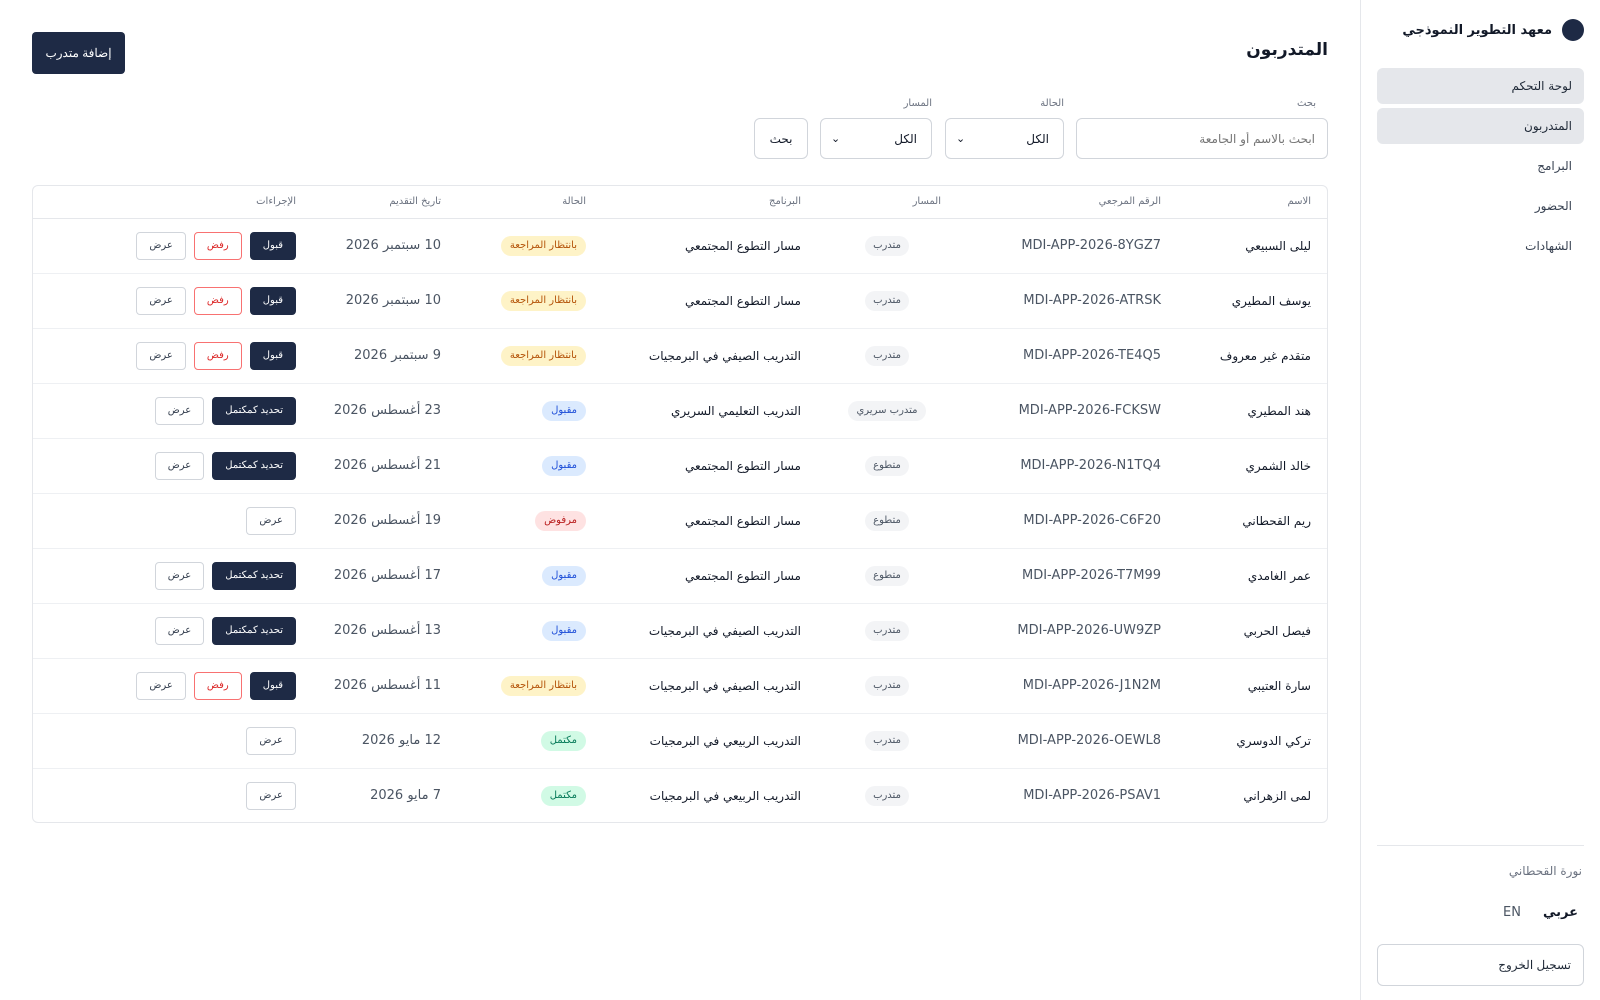  What do you see at coordinates (1480, 206) in the screenshot?
I see `sidebar-item-attendance: الحضور` at bounding box center [1480, 206].